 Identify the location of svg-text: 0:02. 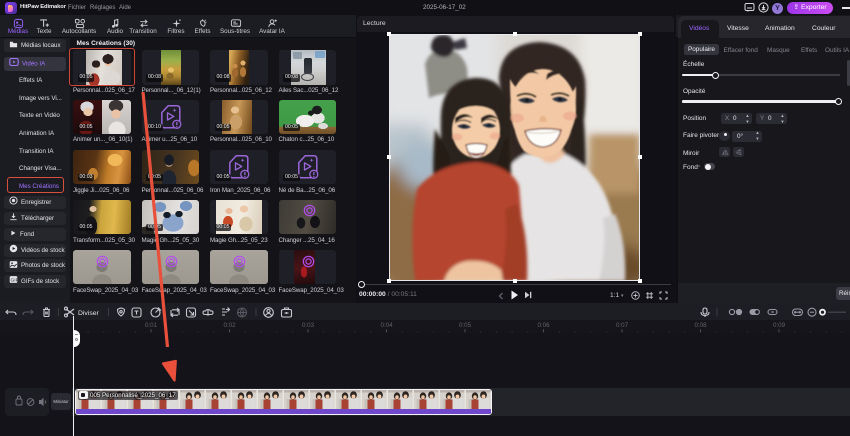
(229, 325).